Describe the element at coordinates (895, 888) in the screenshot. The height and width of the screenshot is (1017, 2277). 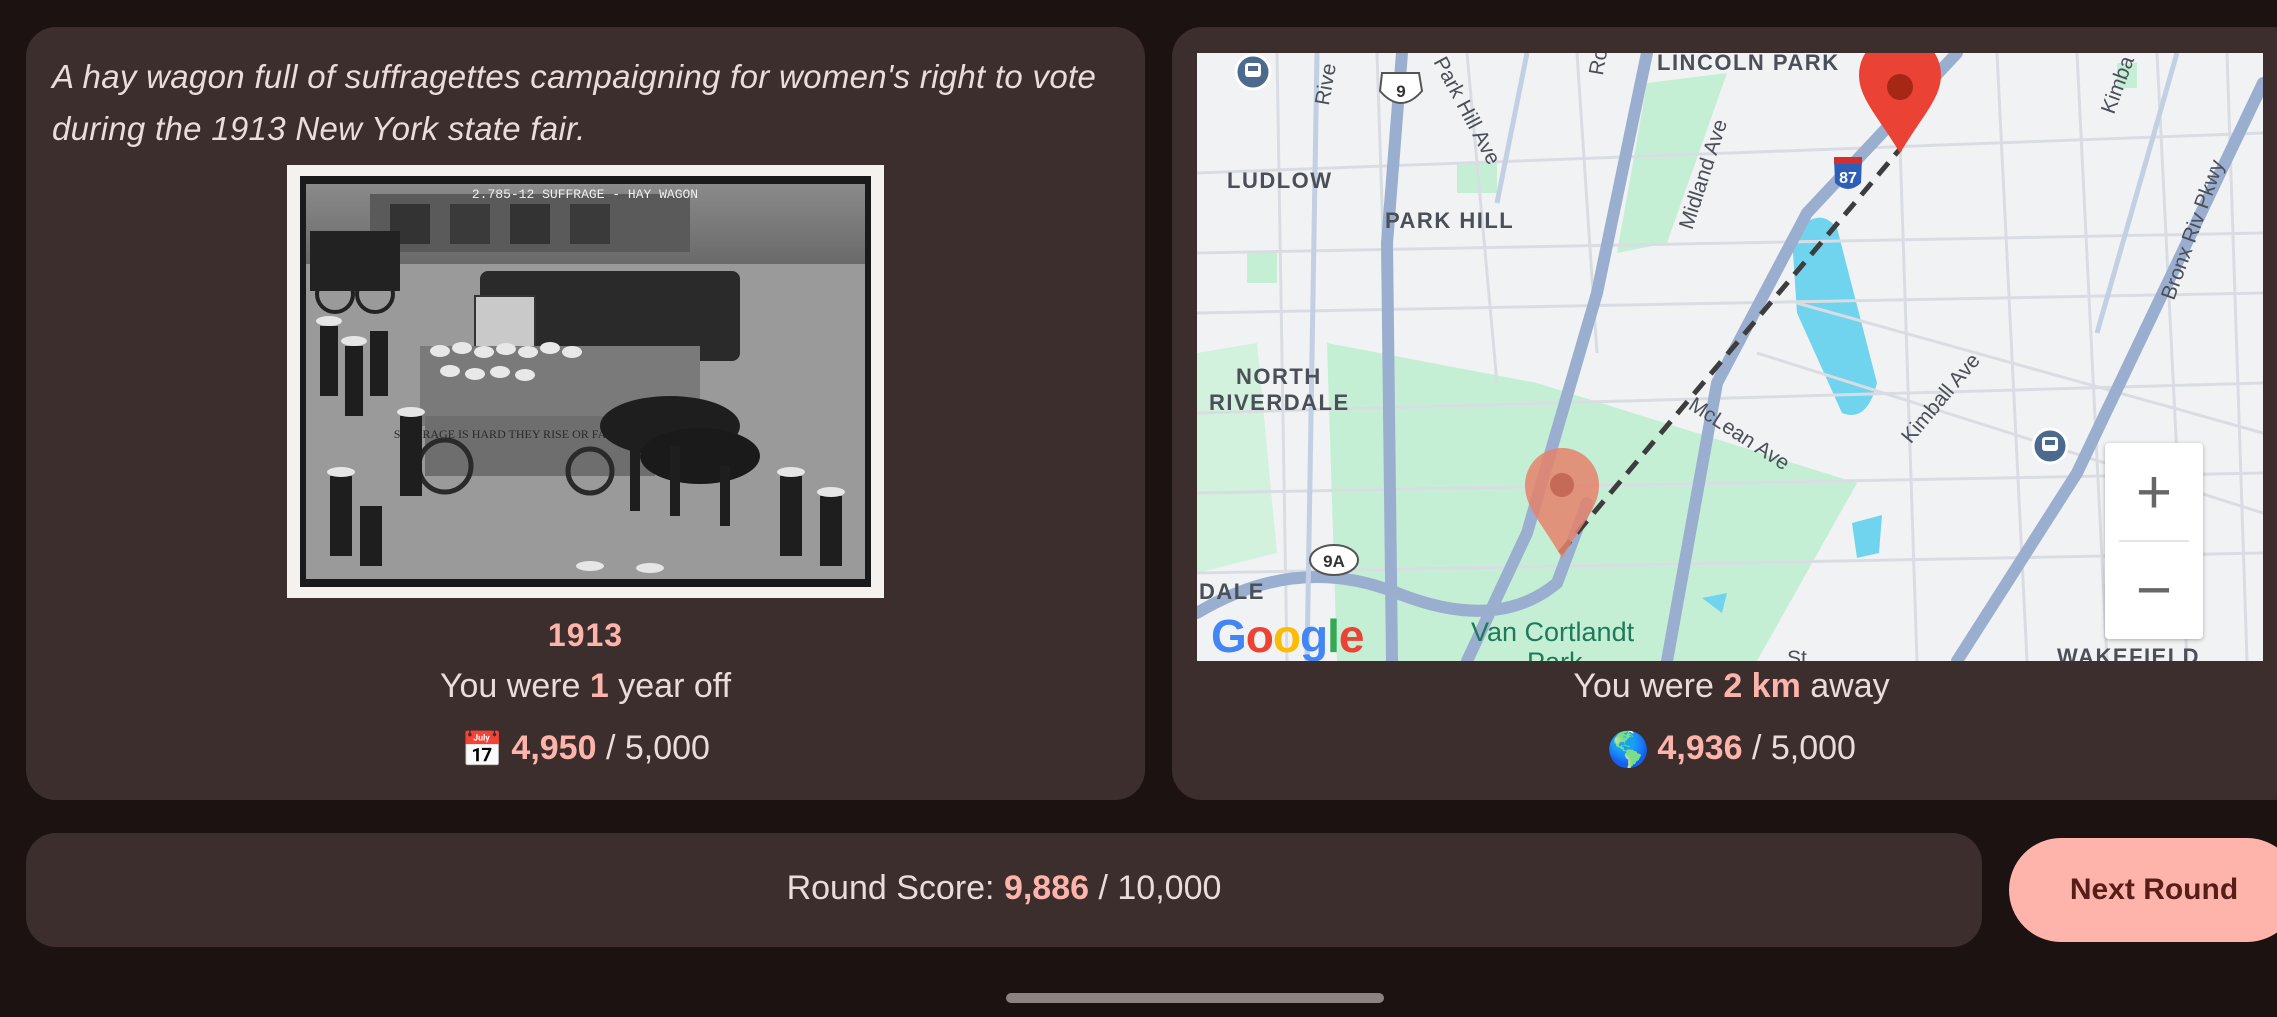
I see `round-score-label: Round Score:` at that location.